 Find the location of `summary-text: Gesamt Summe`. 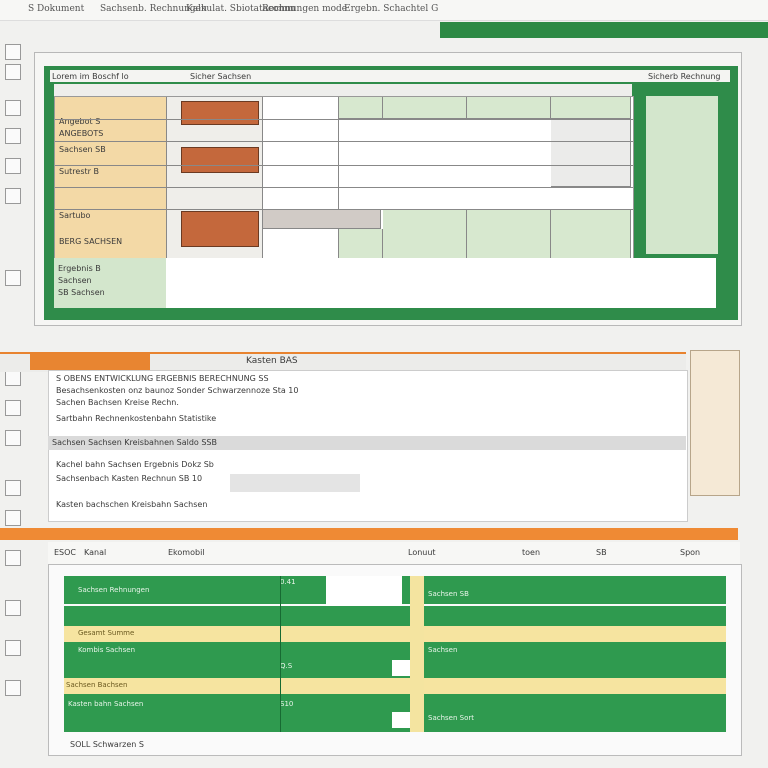

summary-text: Gesamt Summe is located at coordinates (106, 633).